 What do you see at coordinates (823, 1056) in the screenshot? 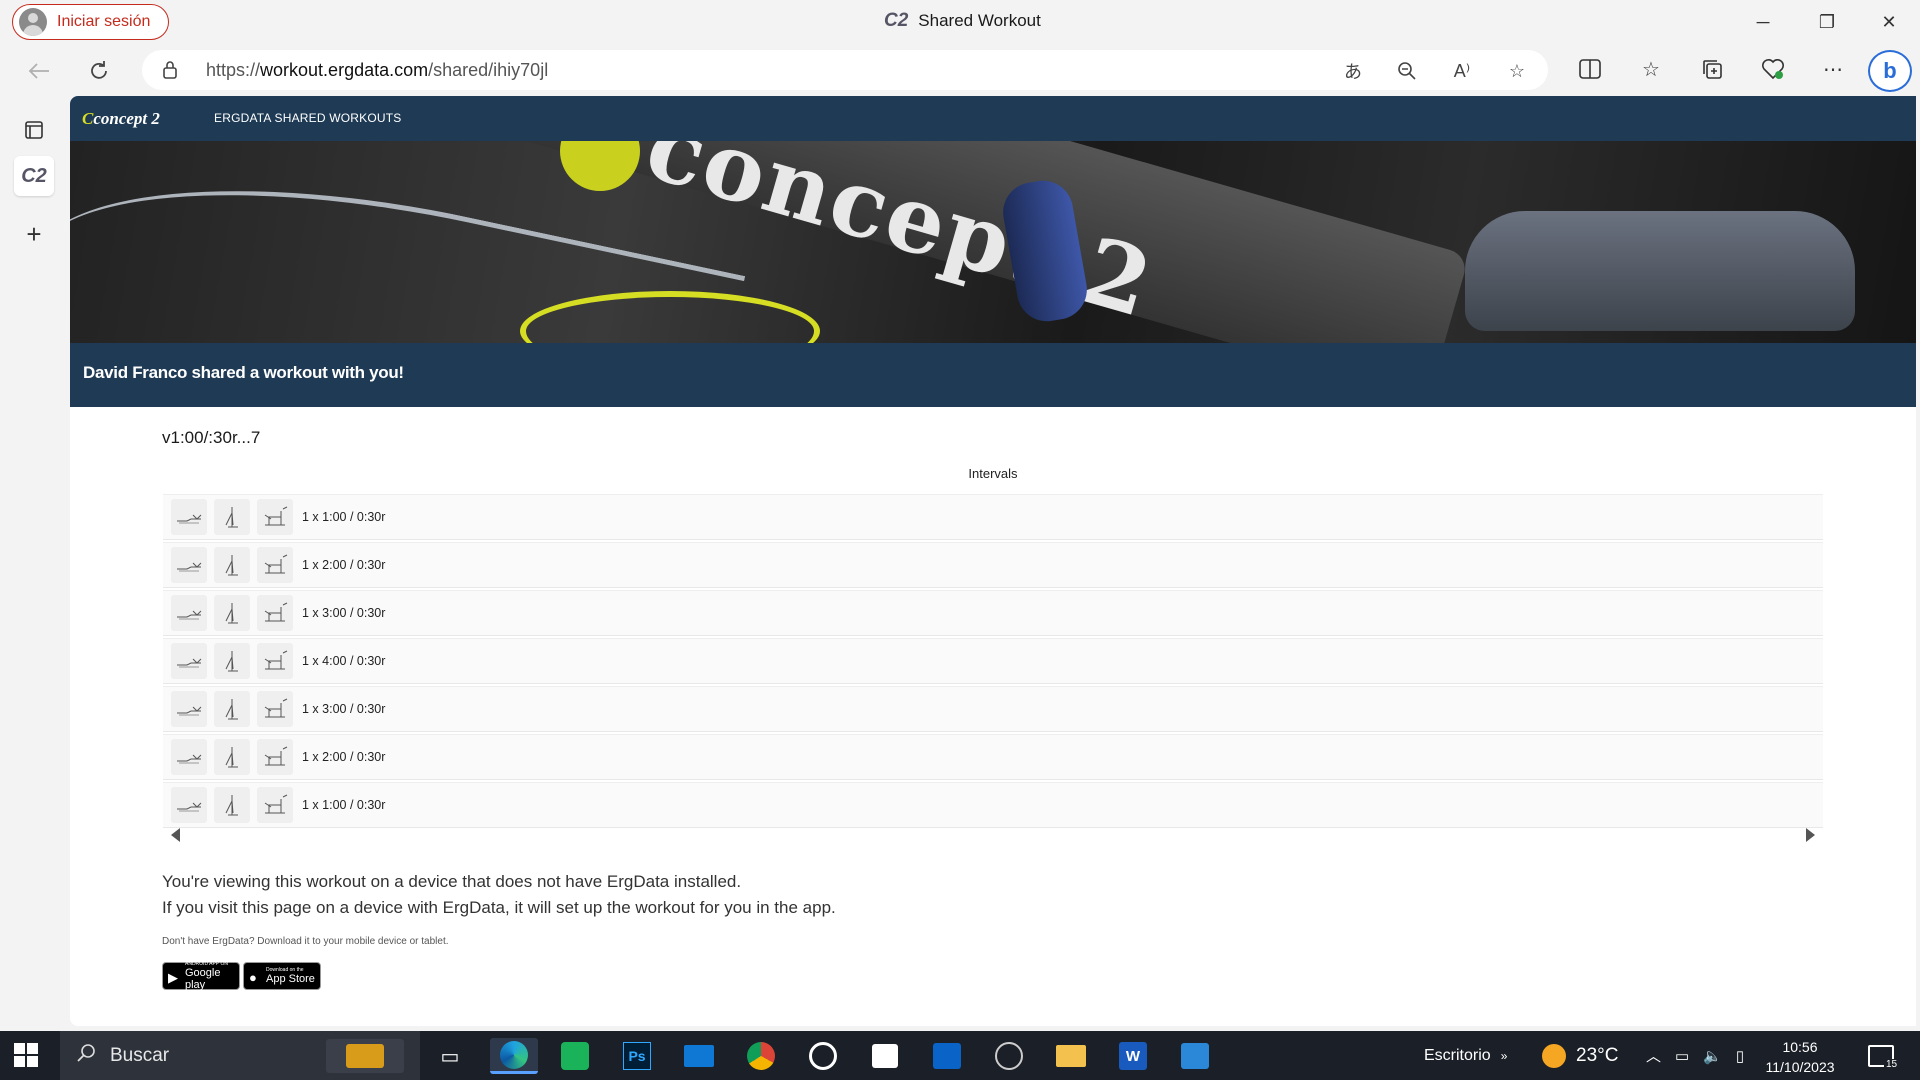
I see `whatsapp-icon` at bounding box center [823, 1056].